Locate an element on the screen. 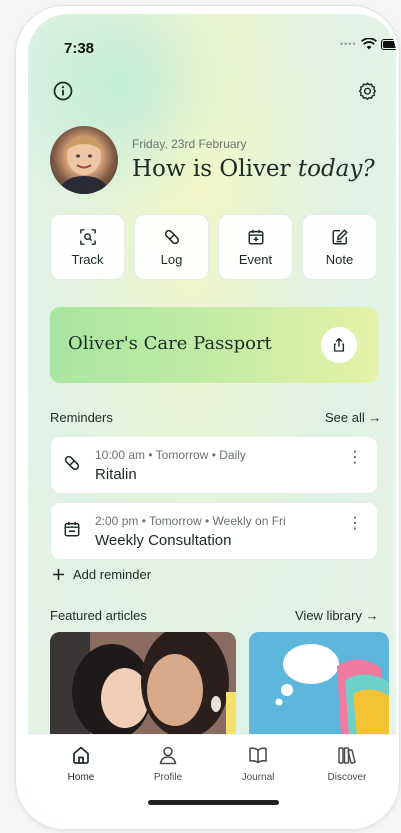 The width and height of the screenshot is (401, 833). status-time: 7:38 is located at coordinates (79, 48).